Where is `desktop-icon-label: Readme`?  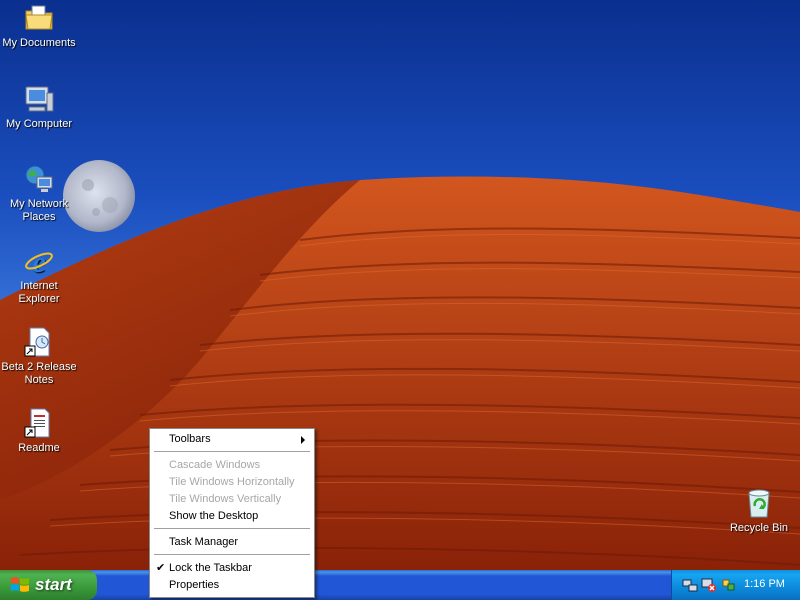 desktop-icon-label: Readme is located at coordinates (39, 448).